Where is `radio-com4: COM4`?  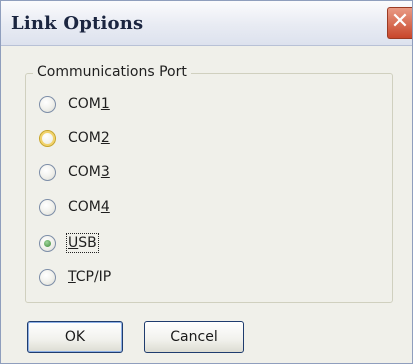 radio-com4: COM4 is located at coordinates (74, 207).